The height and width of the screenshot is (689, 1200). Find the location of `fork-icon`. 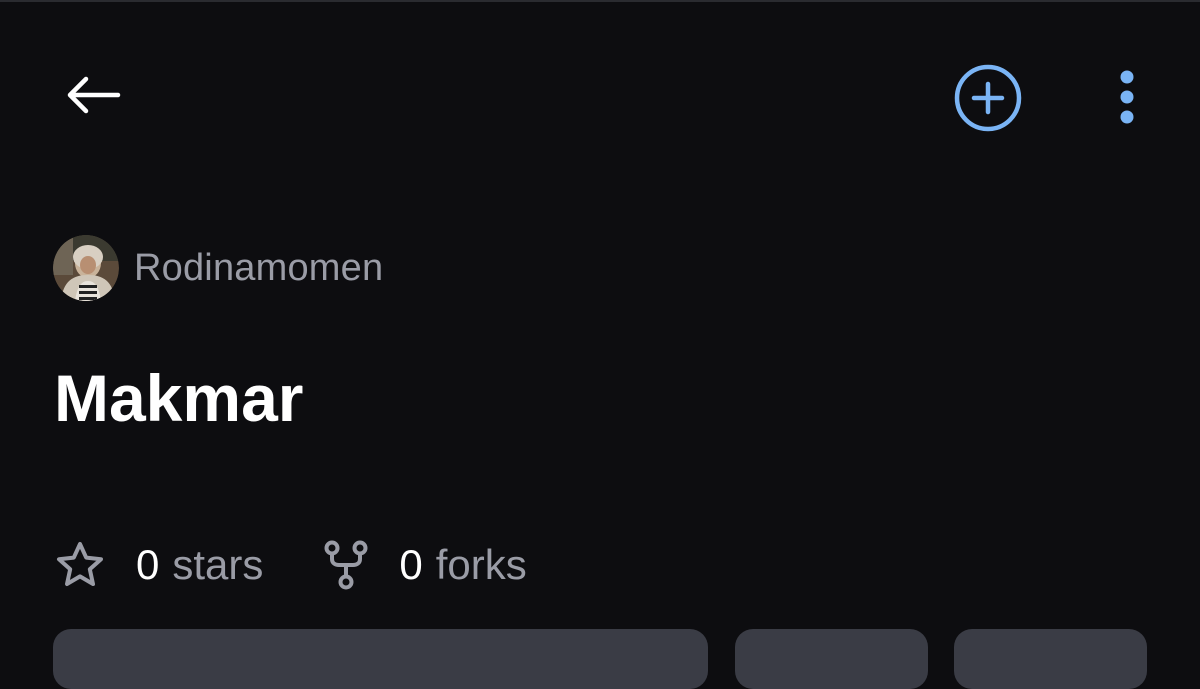

fork-icon is located at coordinates (346, 565).